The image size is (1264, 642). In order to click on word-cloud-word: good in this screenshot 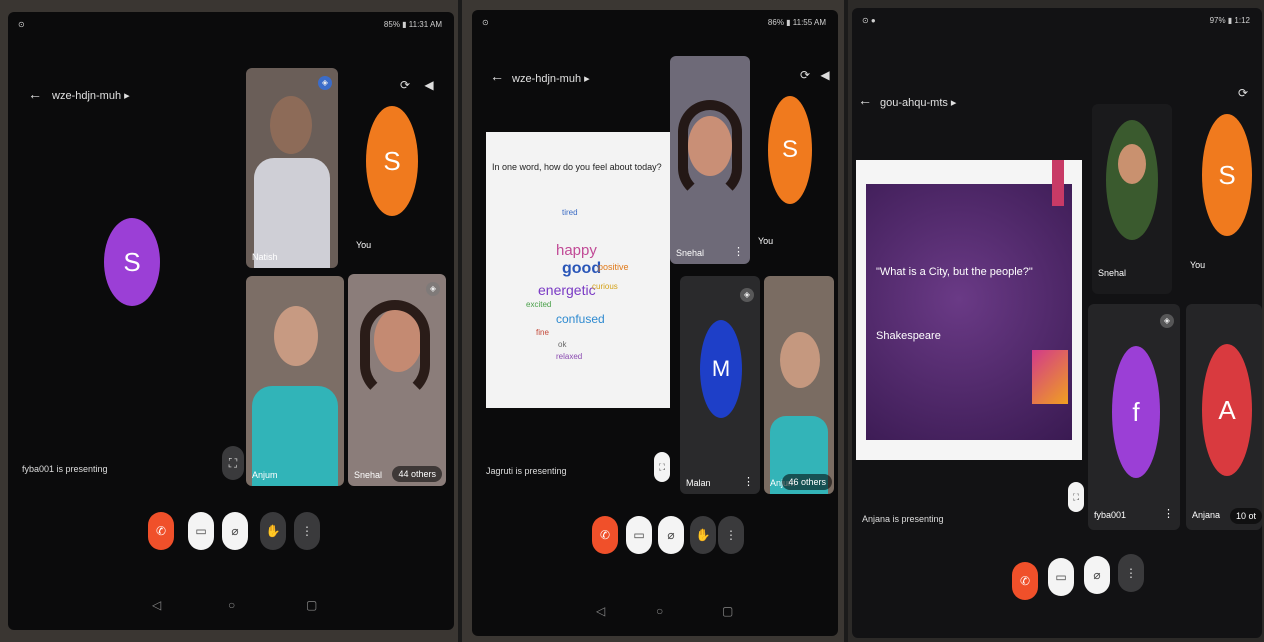, I will do `click(582, 268)`.